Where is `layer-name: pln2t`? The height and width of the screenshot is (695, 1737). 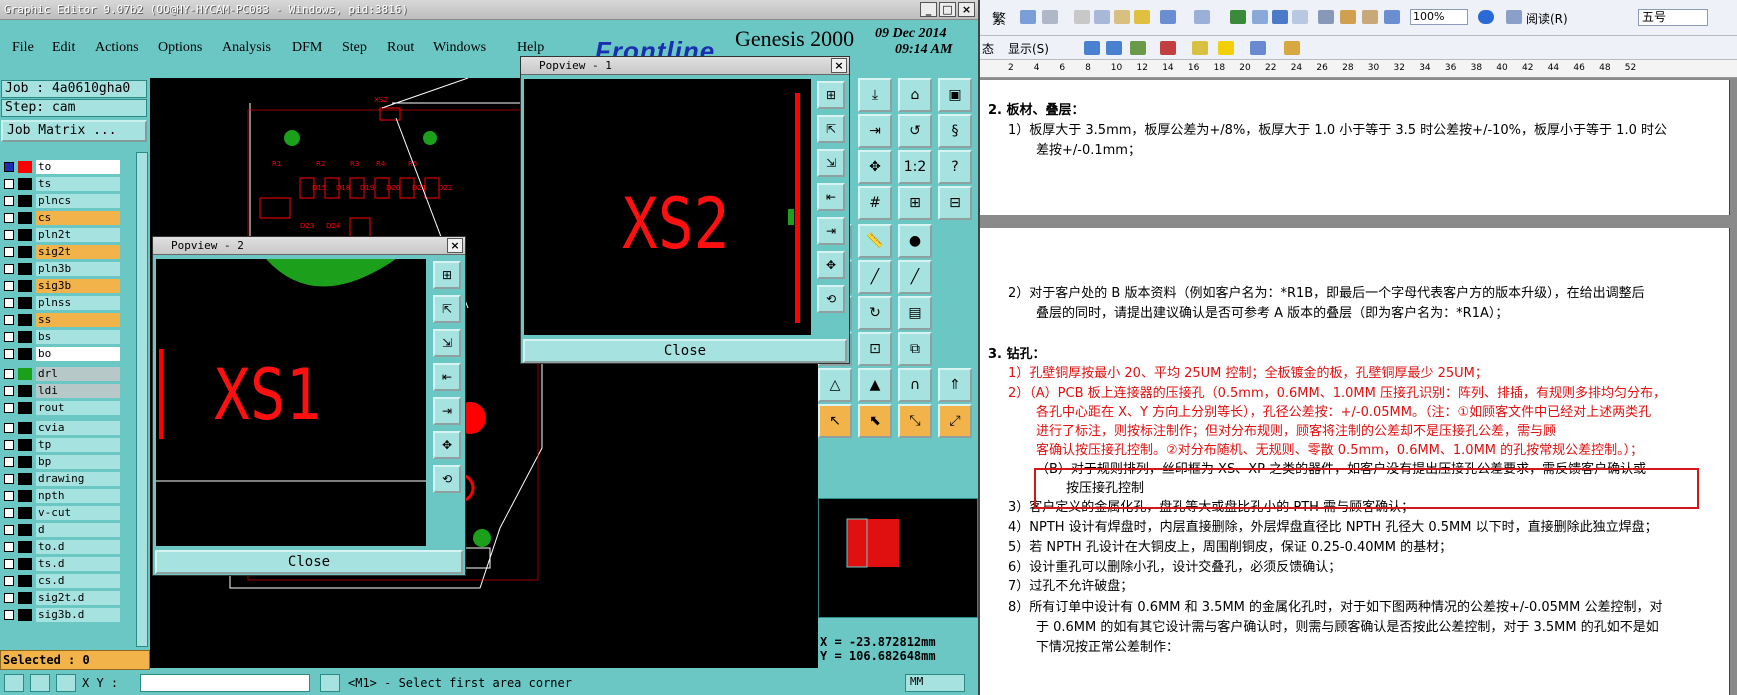
layer-name: pln2t is located at coordinates (78, 235).